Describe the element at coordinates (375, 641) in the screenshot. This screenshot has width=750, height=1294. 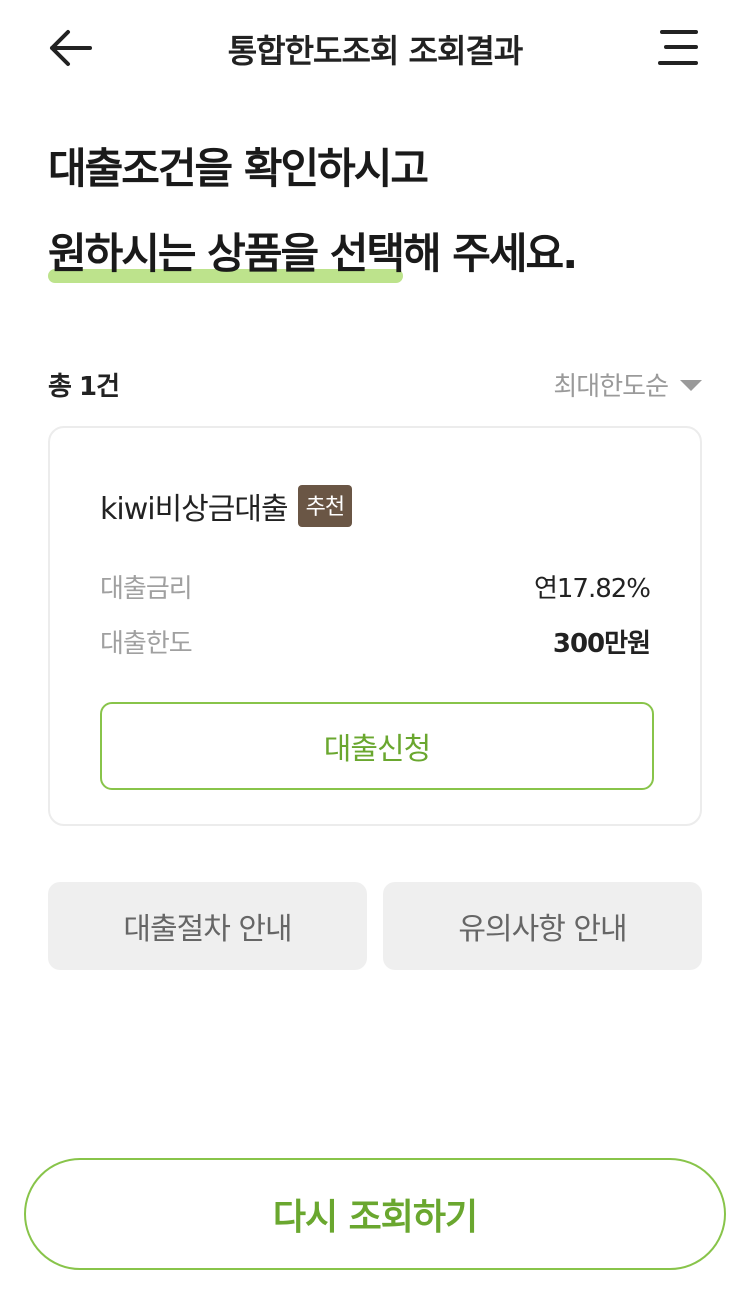
I see `limit-row: 대출한도 300만원` at that location.